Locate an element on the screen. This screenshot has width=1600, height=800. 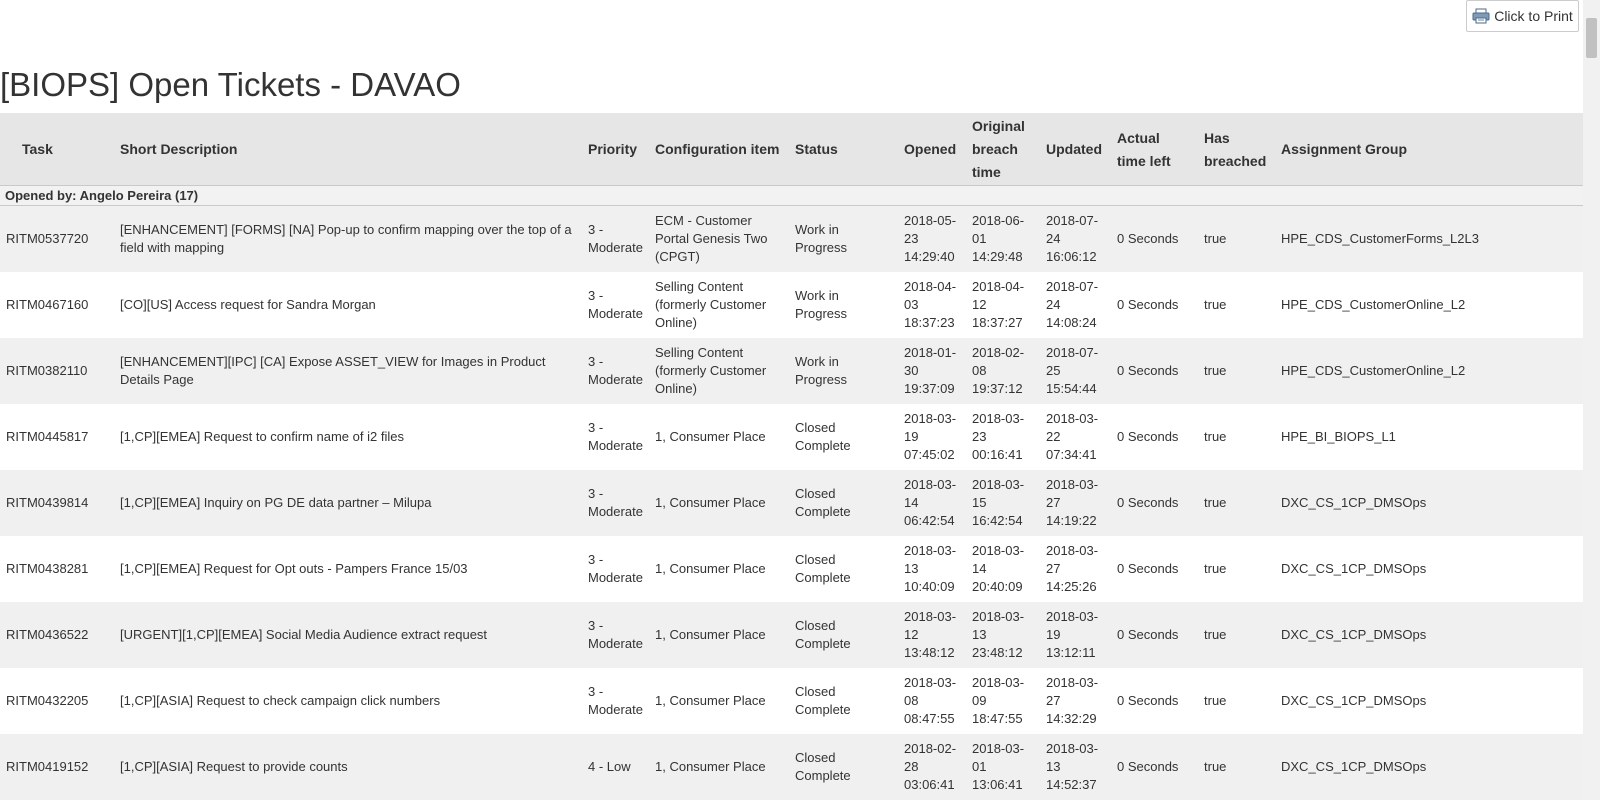
cell-status: Work in Progress is located at coordinates (843, 304).